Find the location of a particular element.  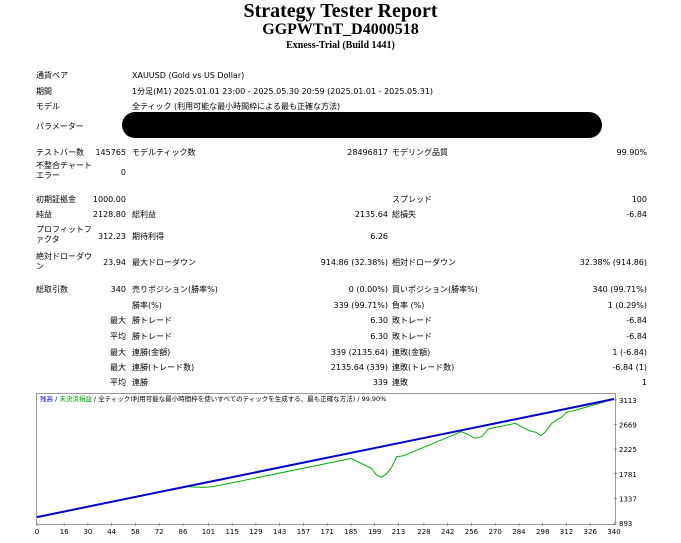

x-tick-label: 270 is located at coordinates (495, 532).